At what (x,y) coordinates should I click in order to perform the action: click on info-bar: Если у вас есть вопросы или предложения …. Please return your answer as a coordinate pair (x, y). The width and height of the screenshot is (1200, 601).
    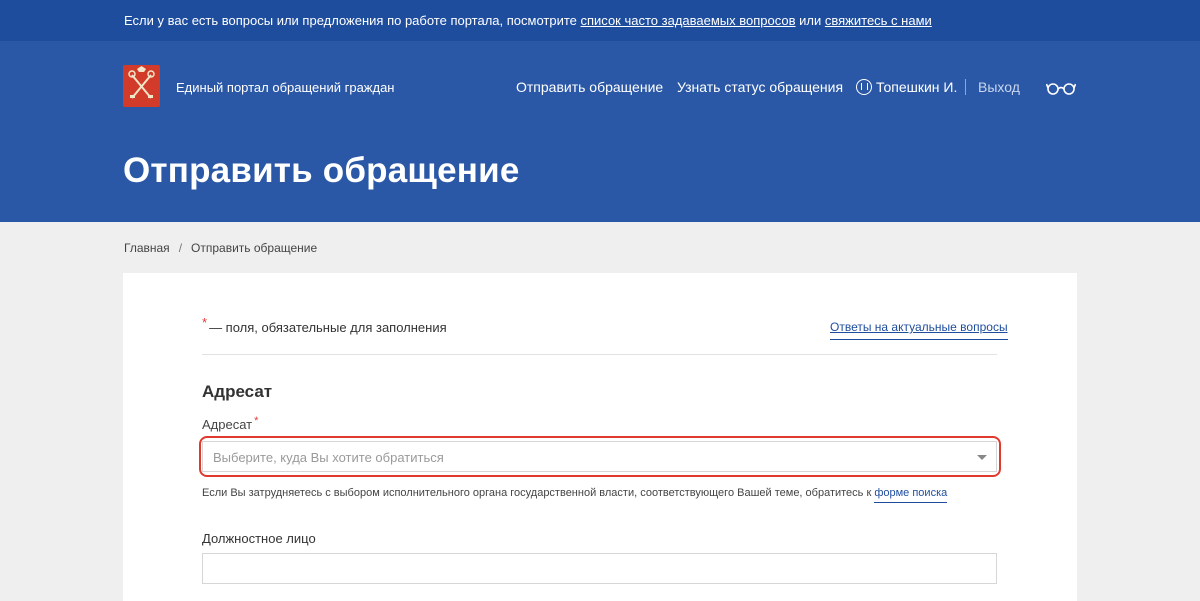
    Looking at the image, I should click on (600, 20).